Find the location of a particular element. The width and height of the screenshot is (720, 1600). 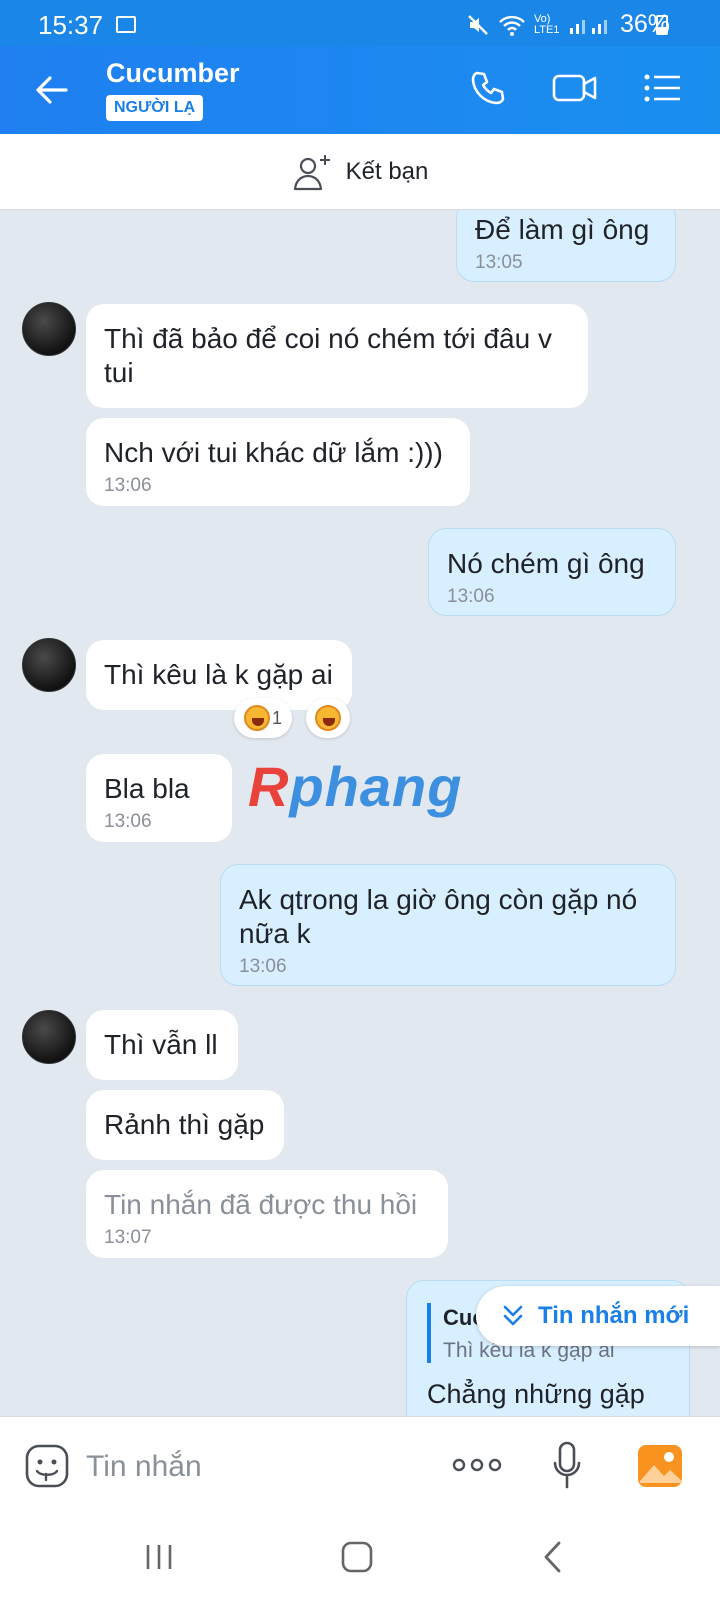

message-bubble: Thì đã bảo để coi nó chém tới đâu v tui is located at coordinates (337, 356).